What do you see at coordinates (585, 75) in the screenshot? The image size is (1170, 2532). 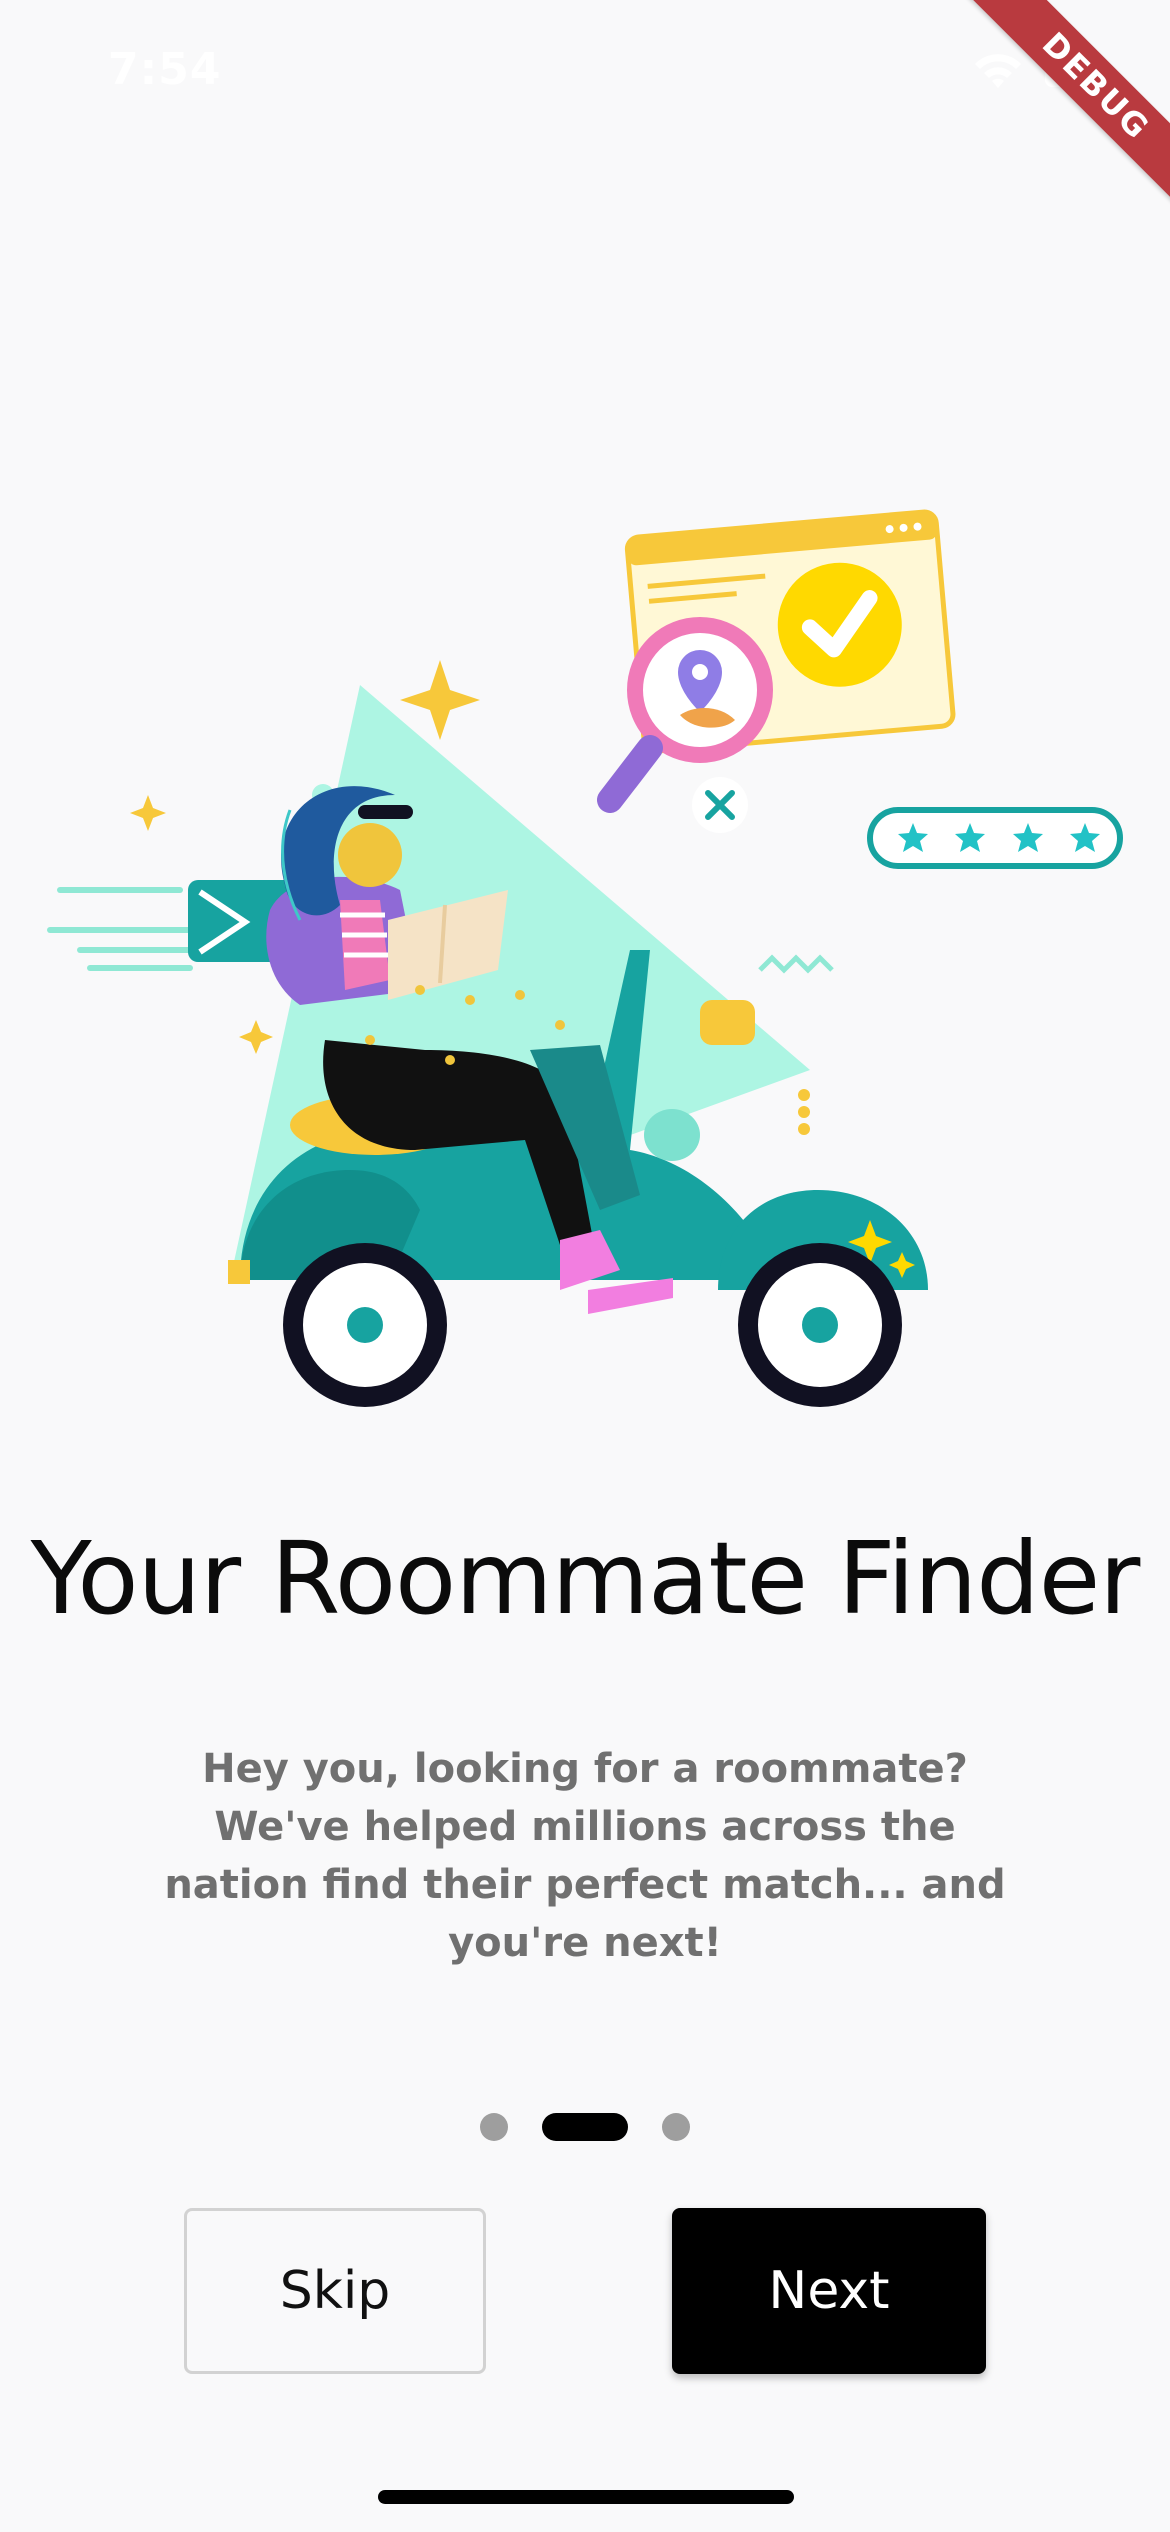 I see `status-bar: 7:54` at bounding box center [585, 75].